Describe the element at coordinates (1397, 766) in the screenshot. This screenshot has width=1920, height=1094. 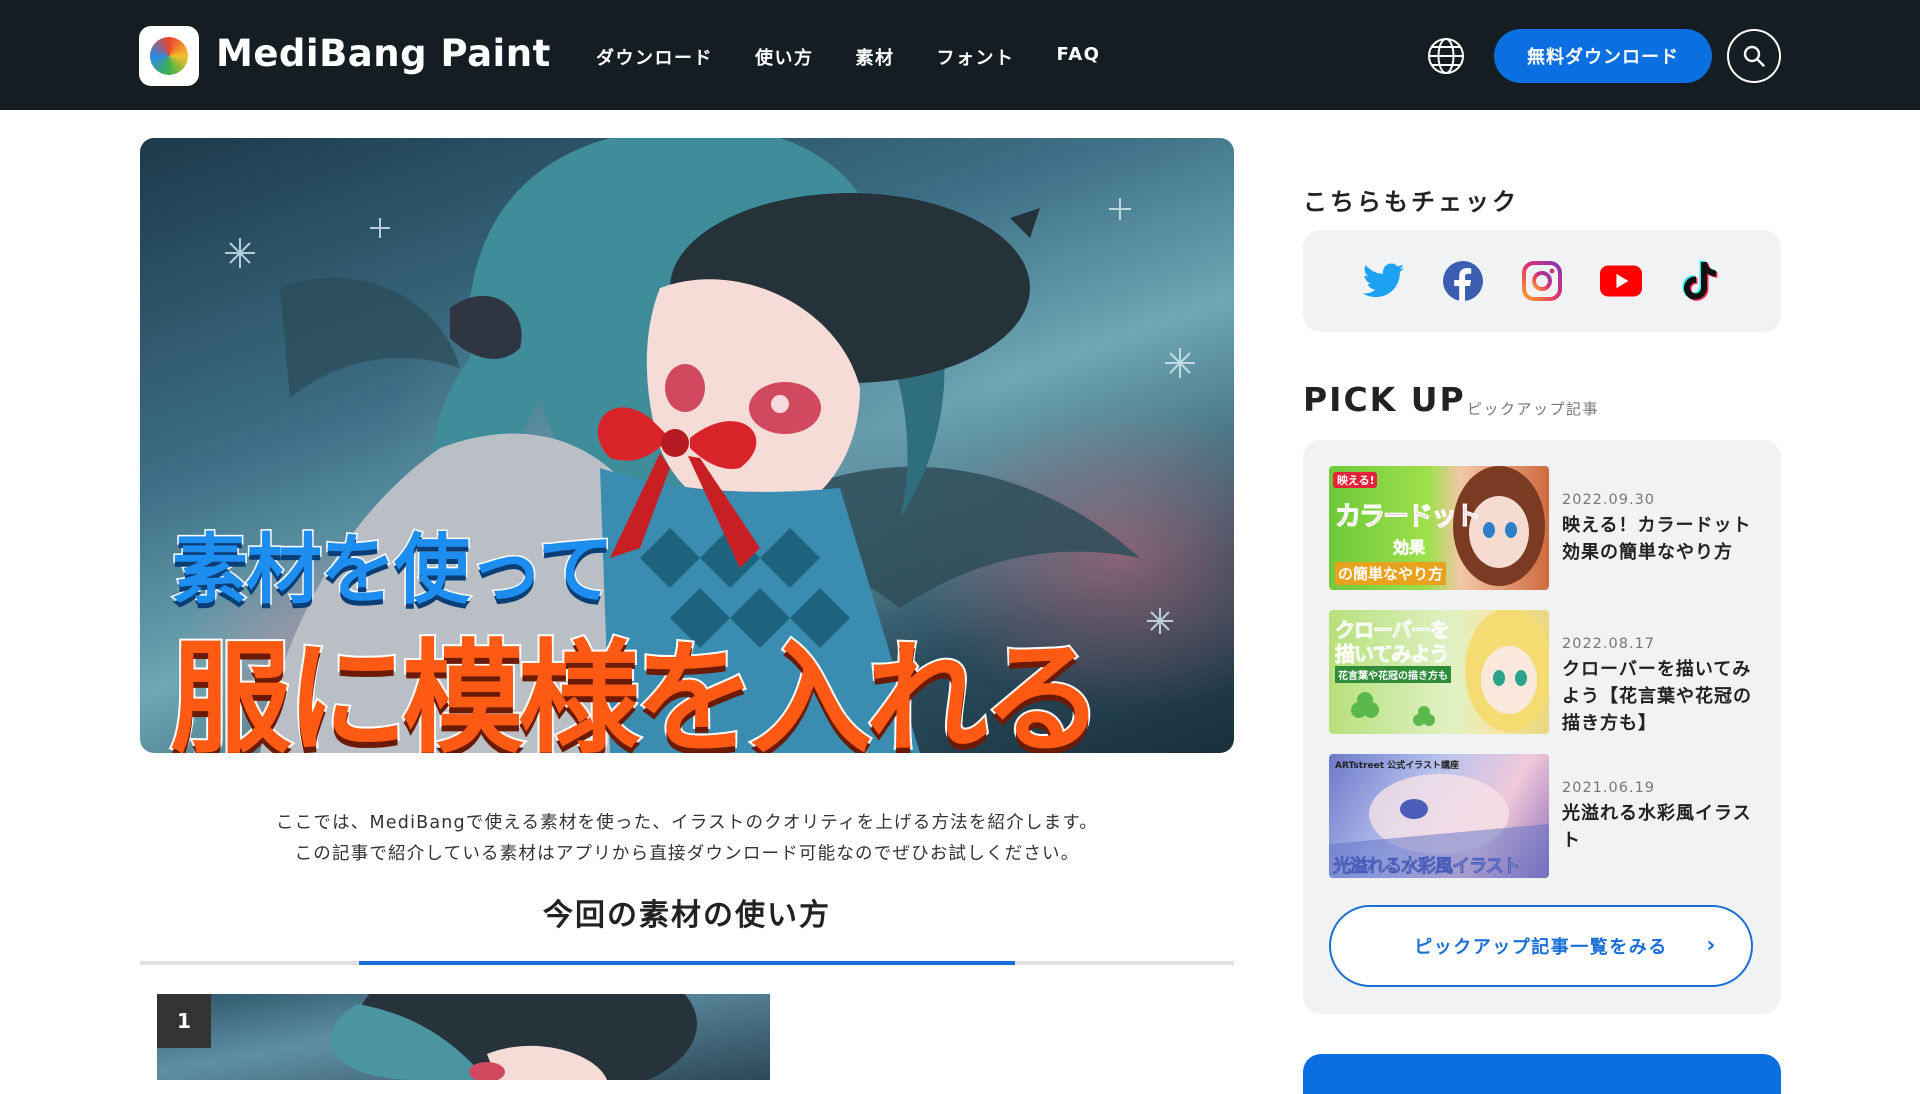
I see `thumb-top: ARTstreet 公式イラスト講座` at that location.